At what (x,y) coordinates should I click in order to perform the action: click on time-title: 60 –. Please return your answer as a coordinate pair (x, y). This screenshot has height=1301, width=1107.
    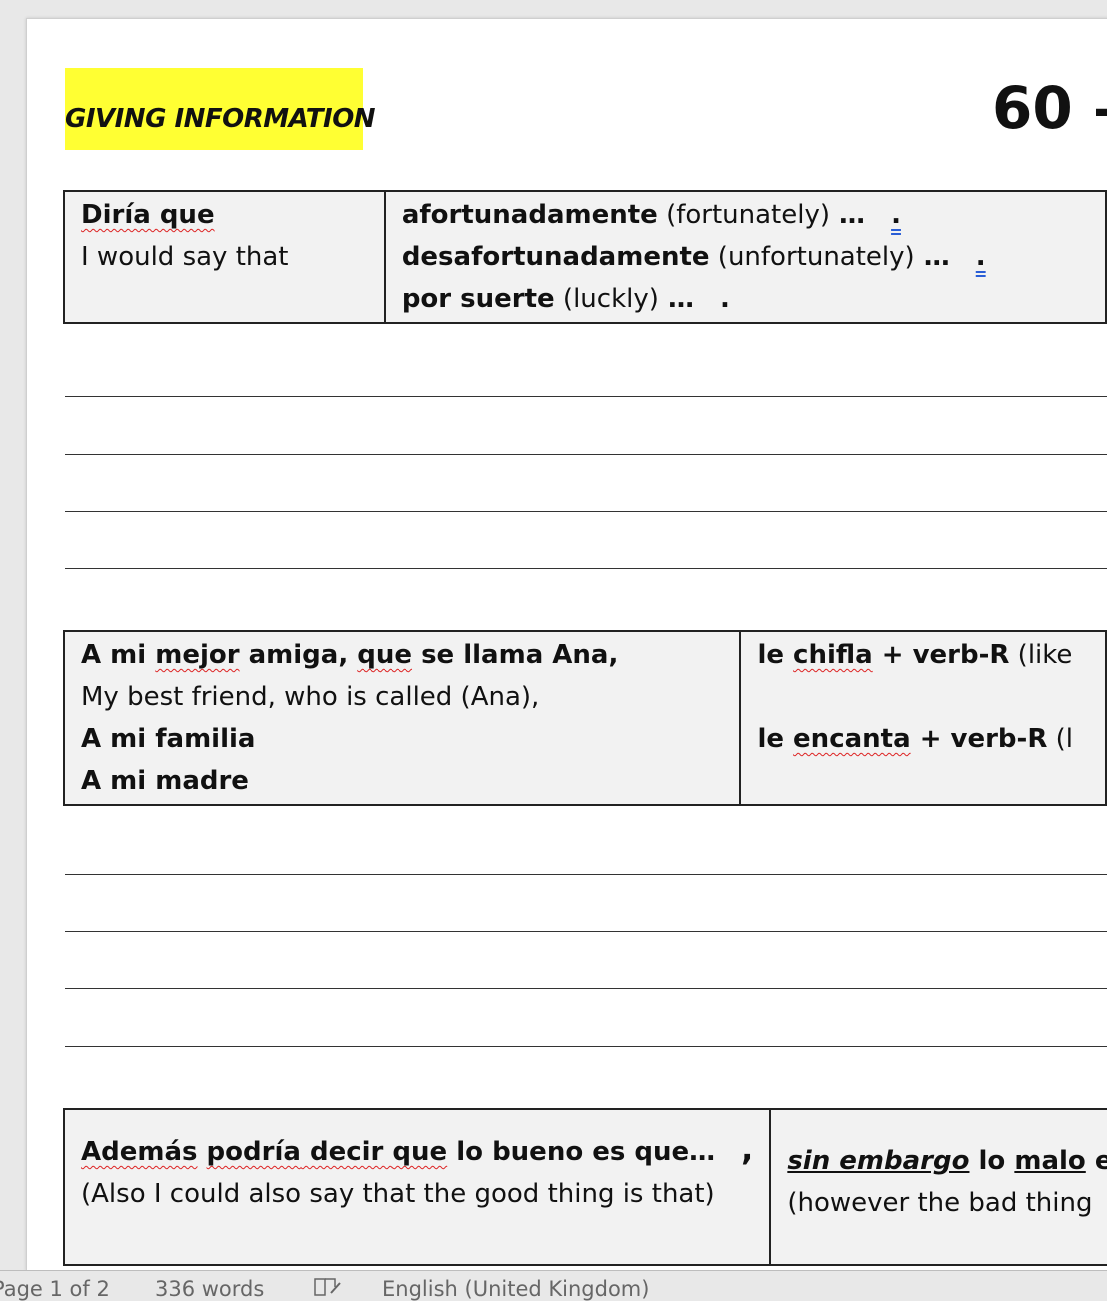
    Looking at the image, I should click on (1049, 108).